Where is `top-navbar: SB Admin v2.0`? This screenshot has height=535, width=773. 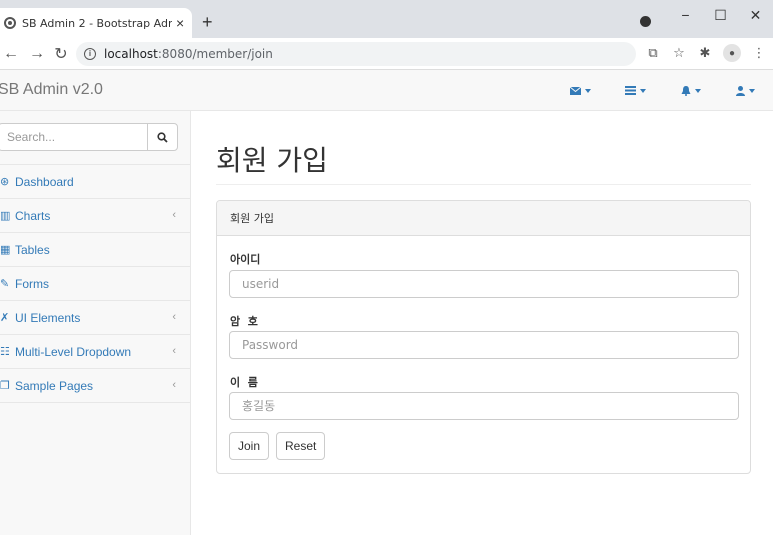 top-navbar: SB Admin v2.0 is located at coordinates (386, 90).